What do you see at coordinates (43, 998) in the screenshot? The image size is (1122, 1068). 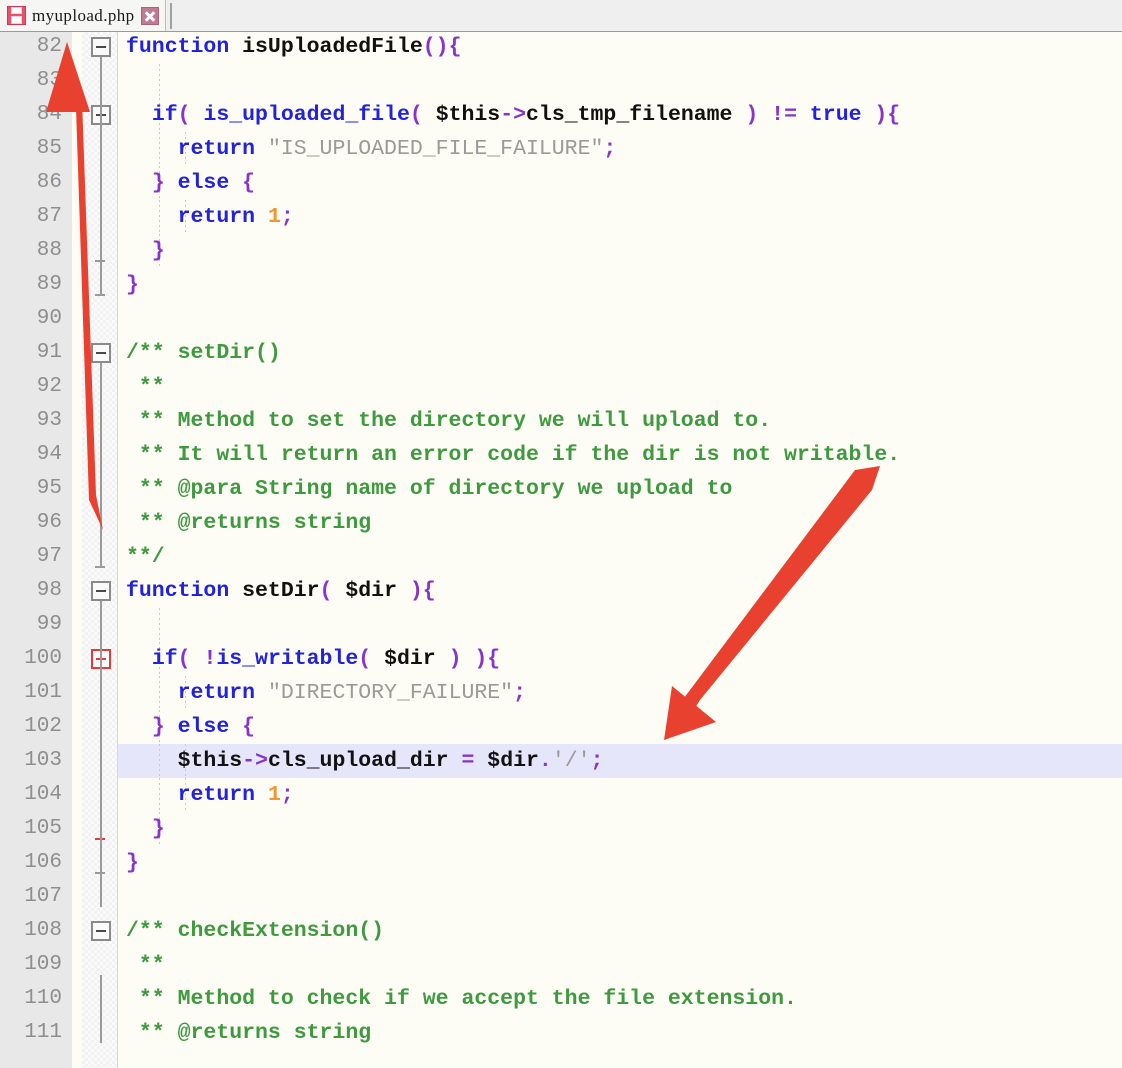 I see `line-number: 110` at bounding box center [43, 998].